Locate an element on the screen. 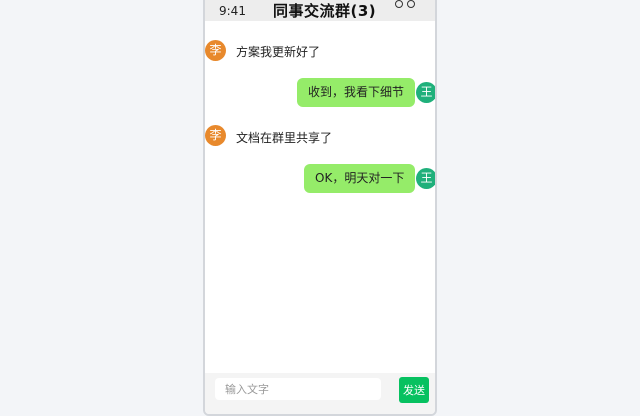 Image resolution: width=640 pixels, height=416 pixels. message-text: 文档在群里共享了 is located at coordinates (284, 138).